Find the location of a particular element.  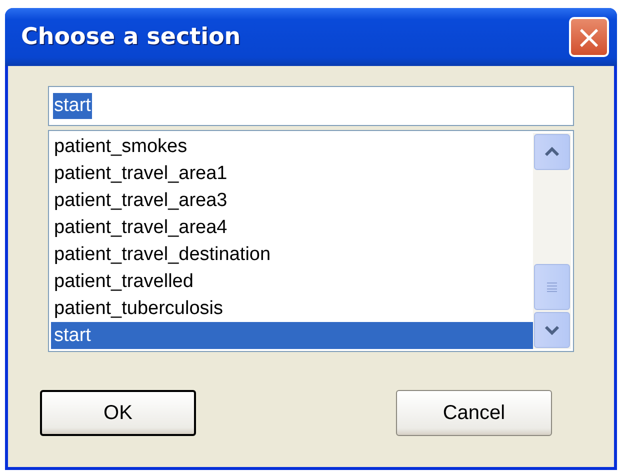

list-item: patient_travel_area4 is located at coordinates (292, 227).